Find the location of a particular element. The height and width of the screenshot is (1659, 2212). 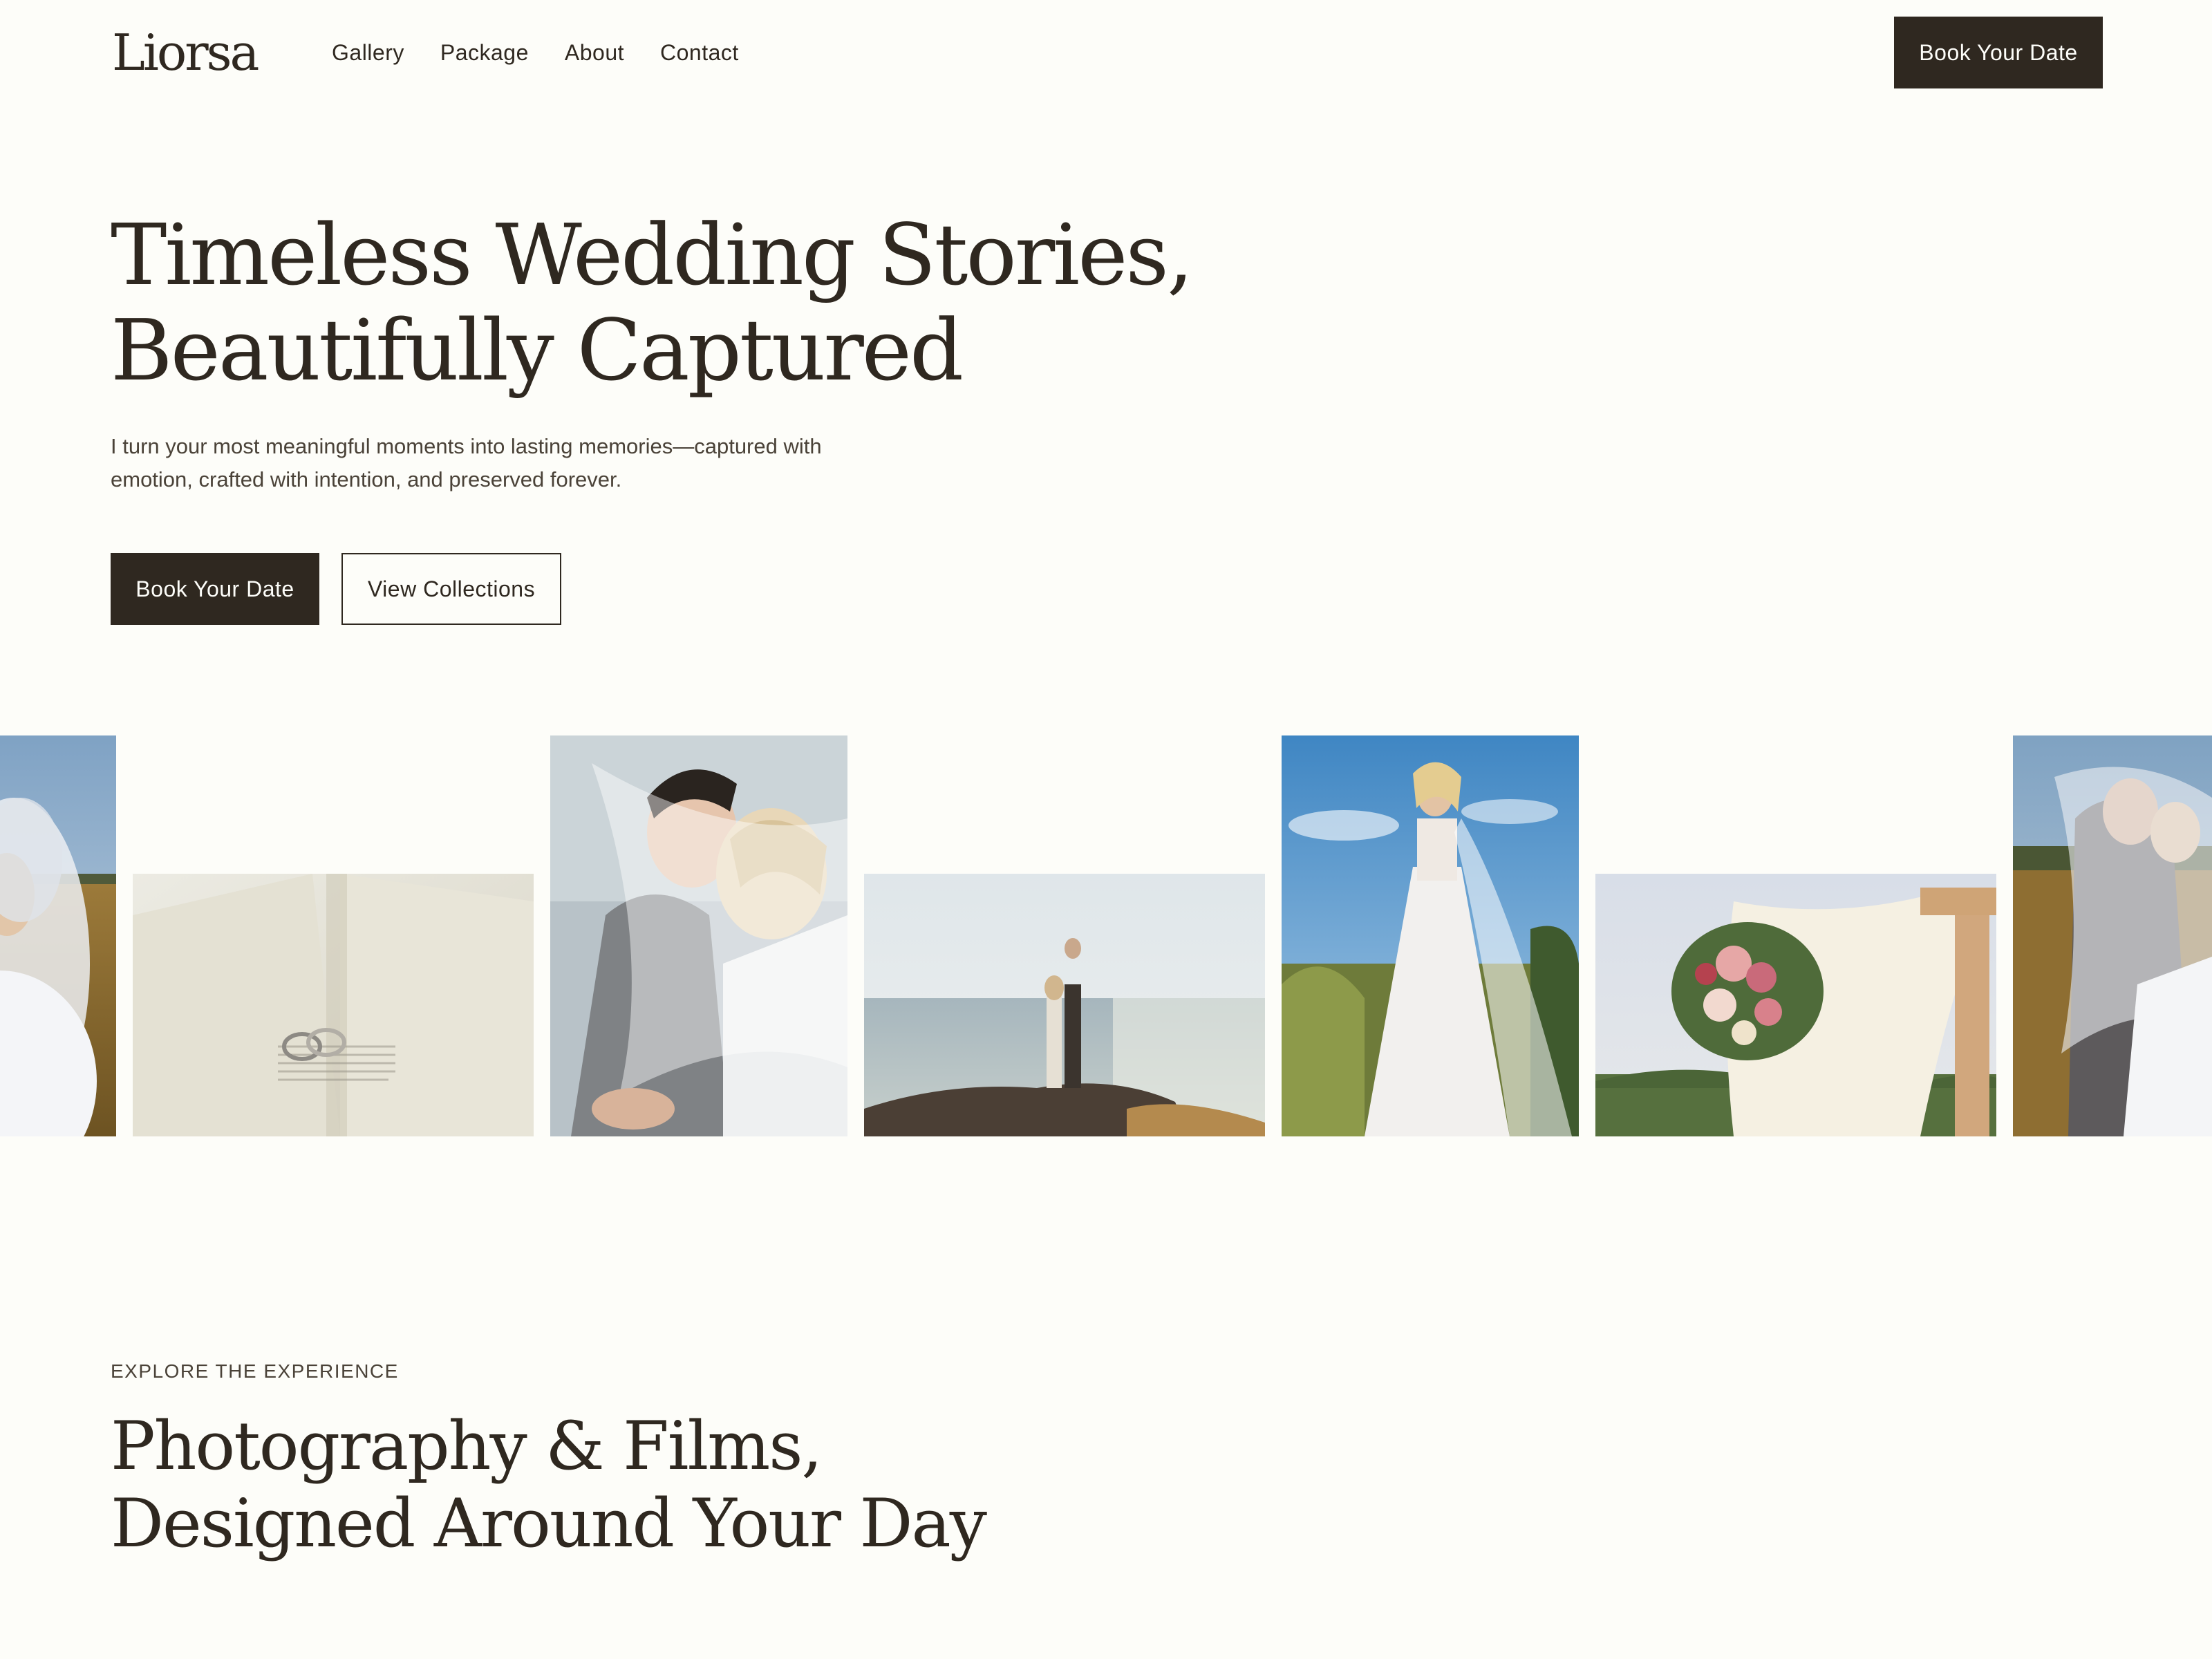

couple-kissing-under-veil-photo is located at coordinates (698, 936).